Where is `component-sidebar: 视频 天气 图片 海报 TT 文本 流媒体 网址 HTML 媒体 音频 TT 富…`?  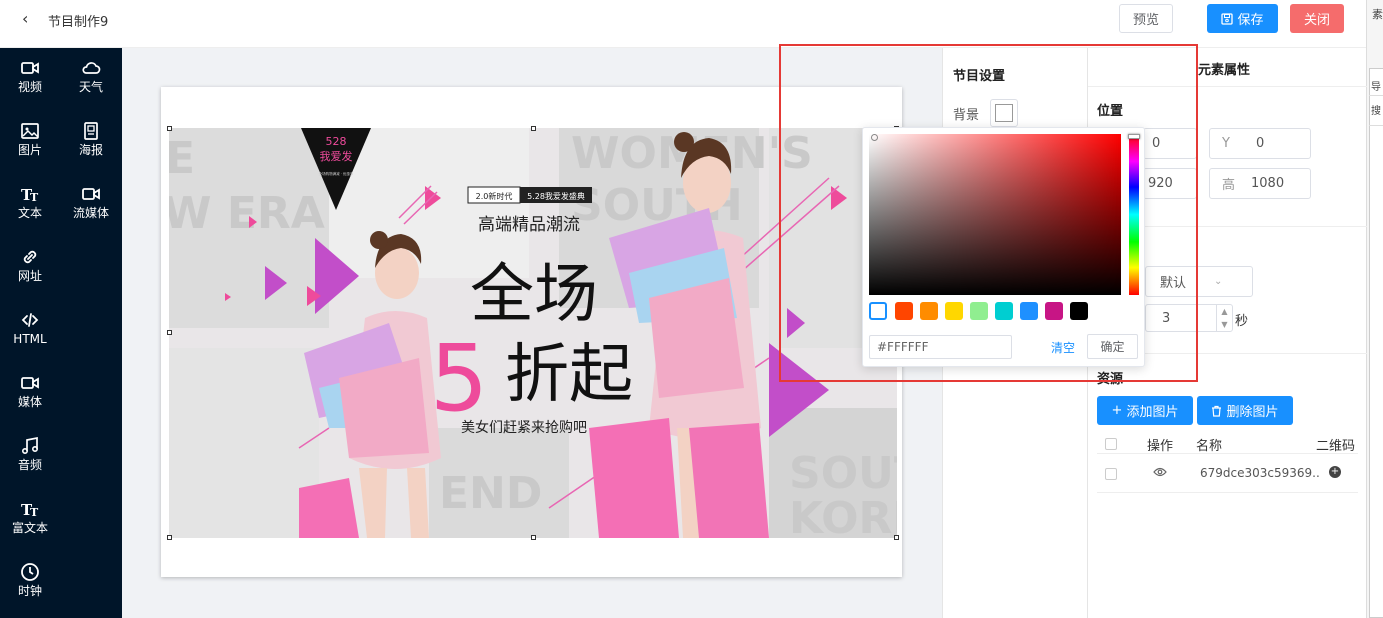
component-sidebar: 视频 天气 图片 海报 TT 文本 流媒体 网址 HTML 媒体 音频 TT 富… is located at coordinates (61, 333).